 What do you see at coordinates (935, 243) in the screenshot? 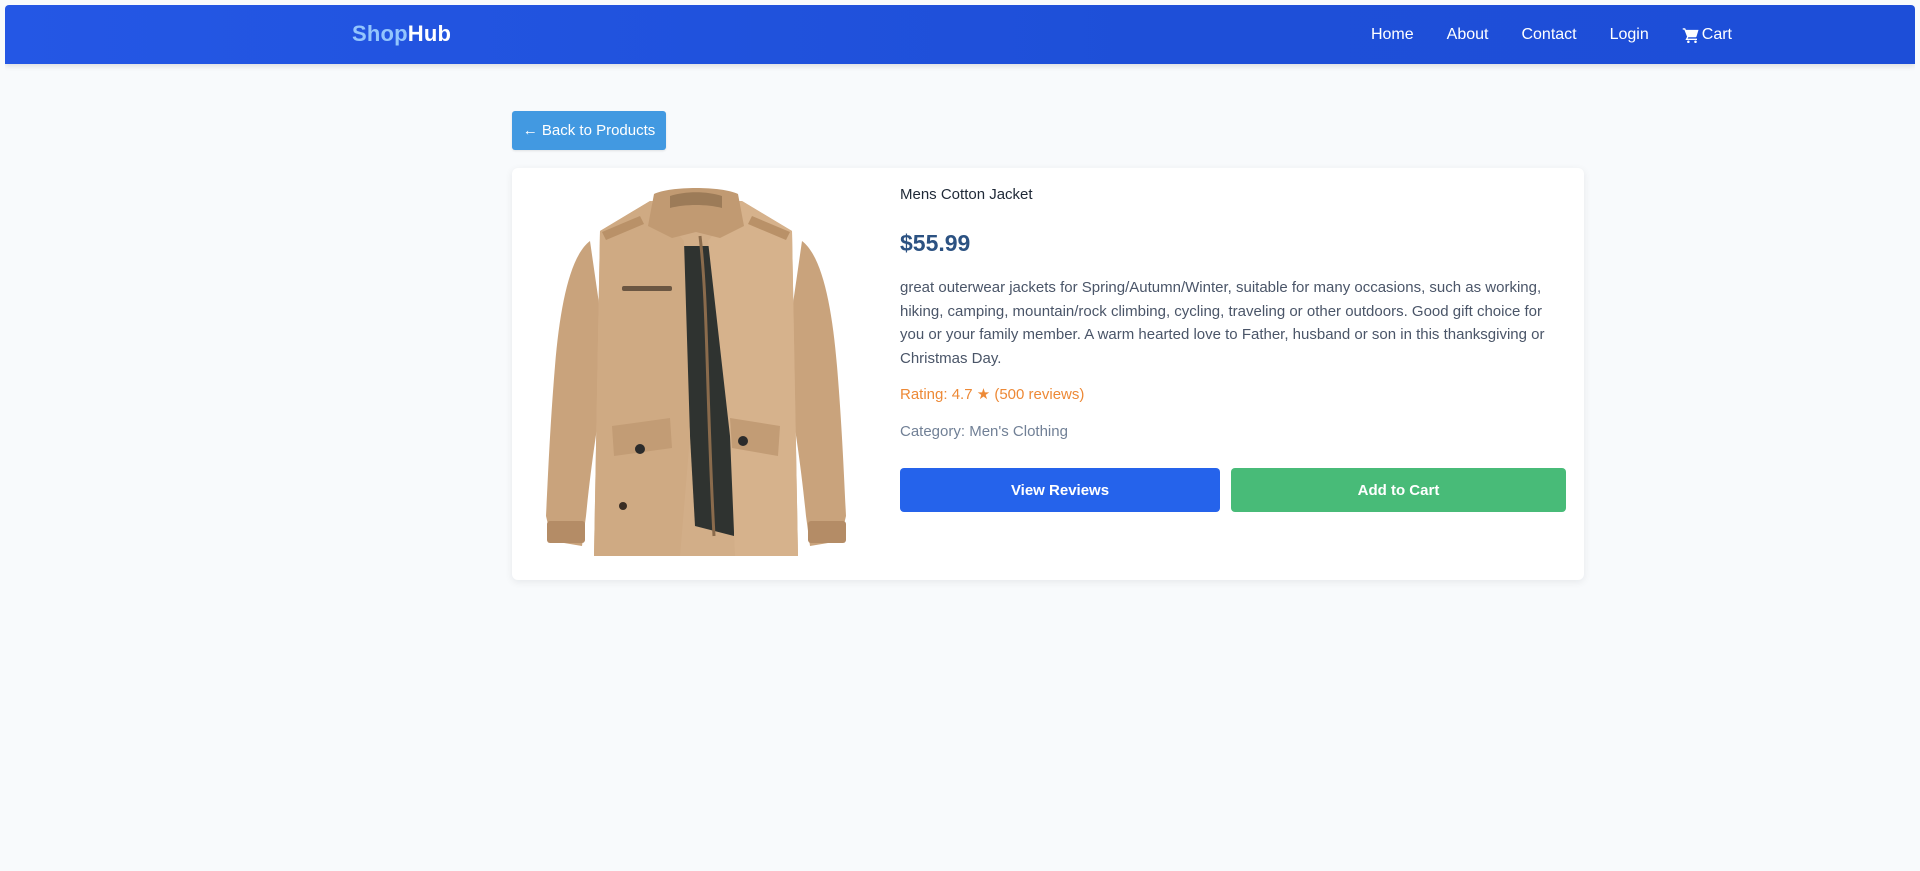
I see `product-price: $55.99` at bounding box center [935, 243].